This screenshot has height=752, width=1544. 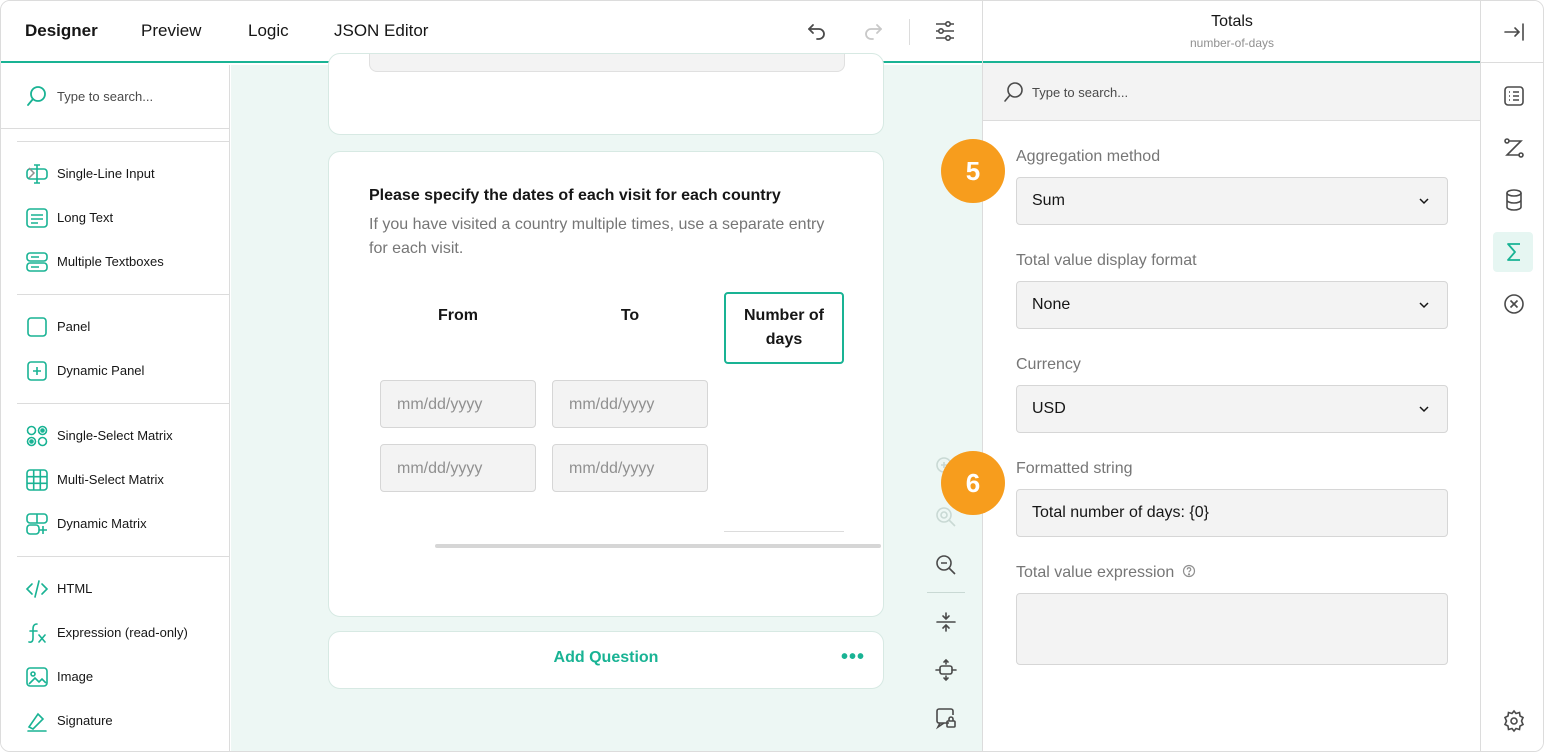 What do you see at coordinates (32, 173) in the screenshot?
I see `chevron-right-icon` at bounding box center [32, 173].